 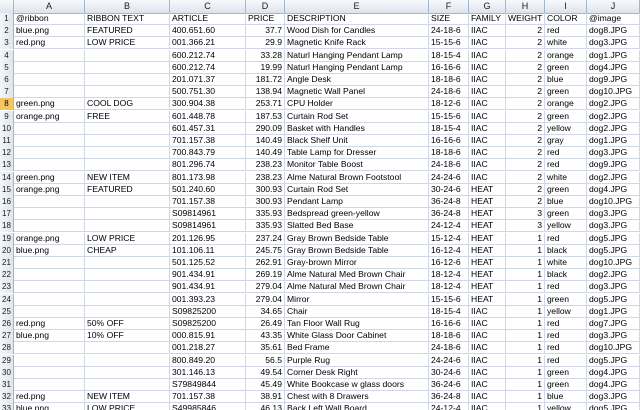 I want to click on row-header: 25, so click(x=7, y=311).